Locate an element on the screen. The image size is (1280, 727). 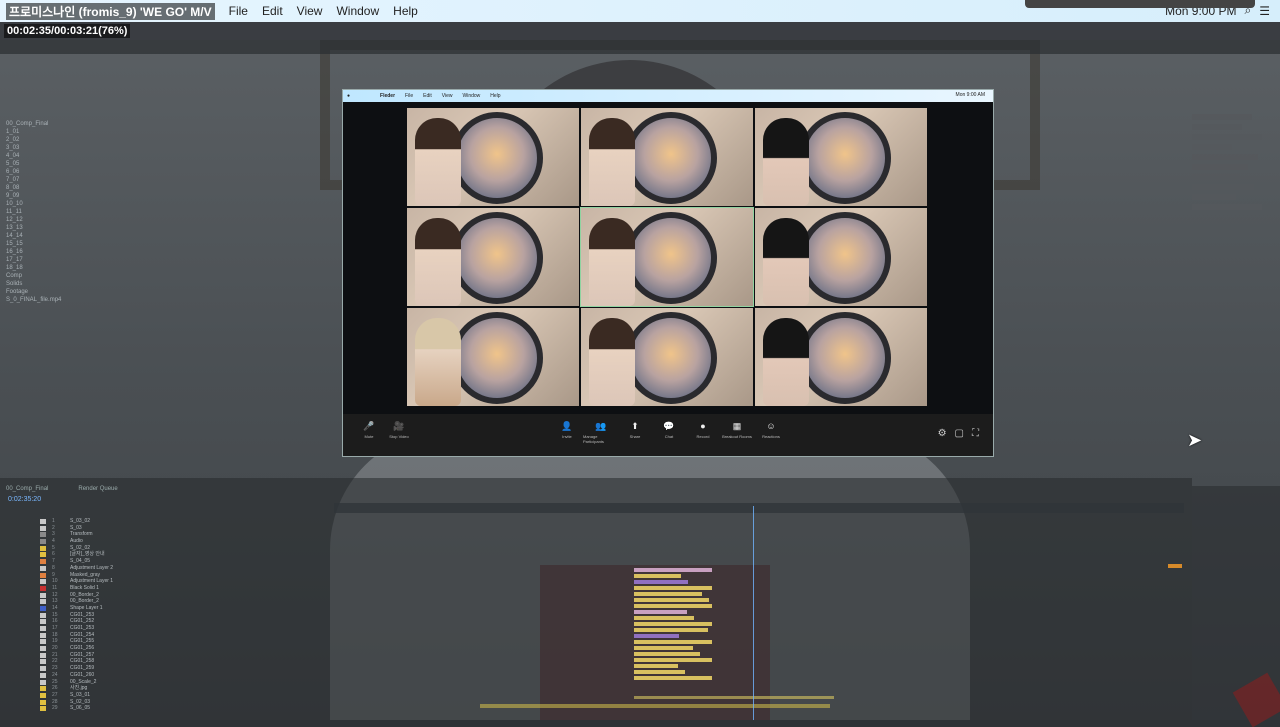
project-tree-item: 7_07 is located at coordinates (72, 180).